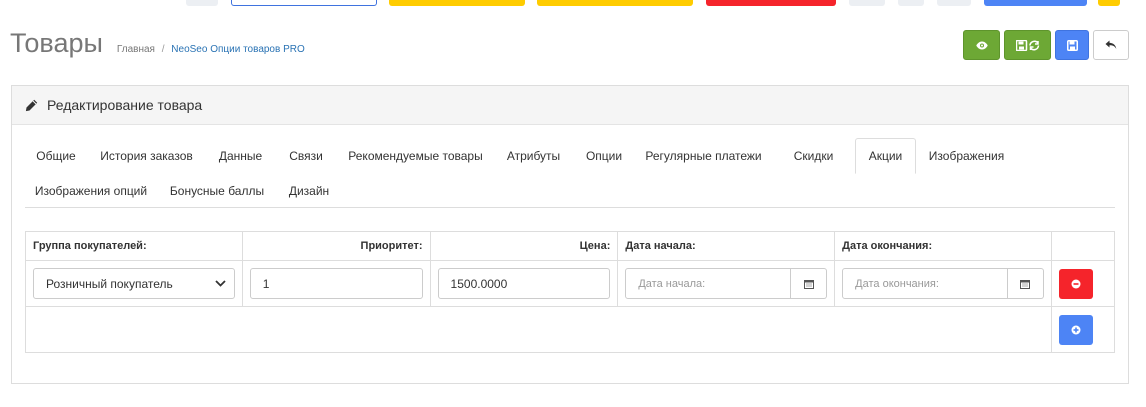  What do you see at coordinates (146, 155) in the screenshot?
I see `tab-order-history: История заказов` at bounding box center [146, 155].